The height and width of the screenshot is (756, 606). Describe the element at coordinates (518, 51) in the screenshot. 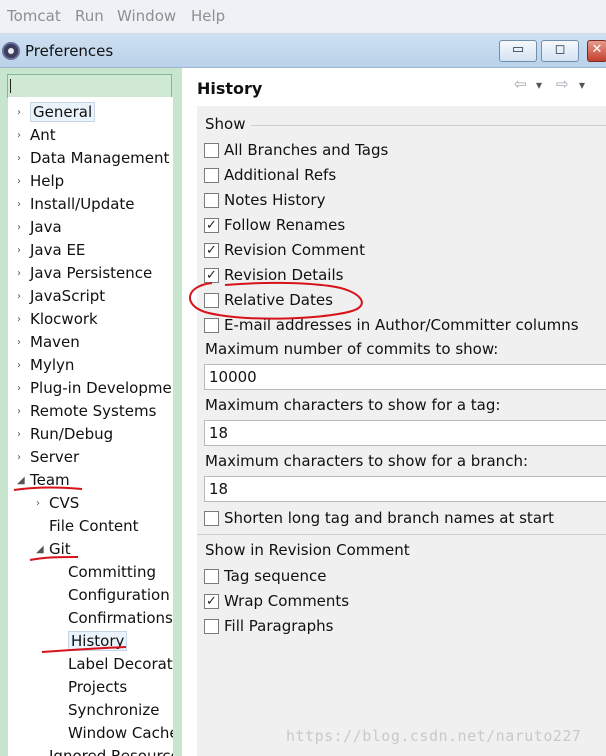

I see `minimize-button: ▭` at that location.